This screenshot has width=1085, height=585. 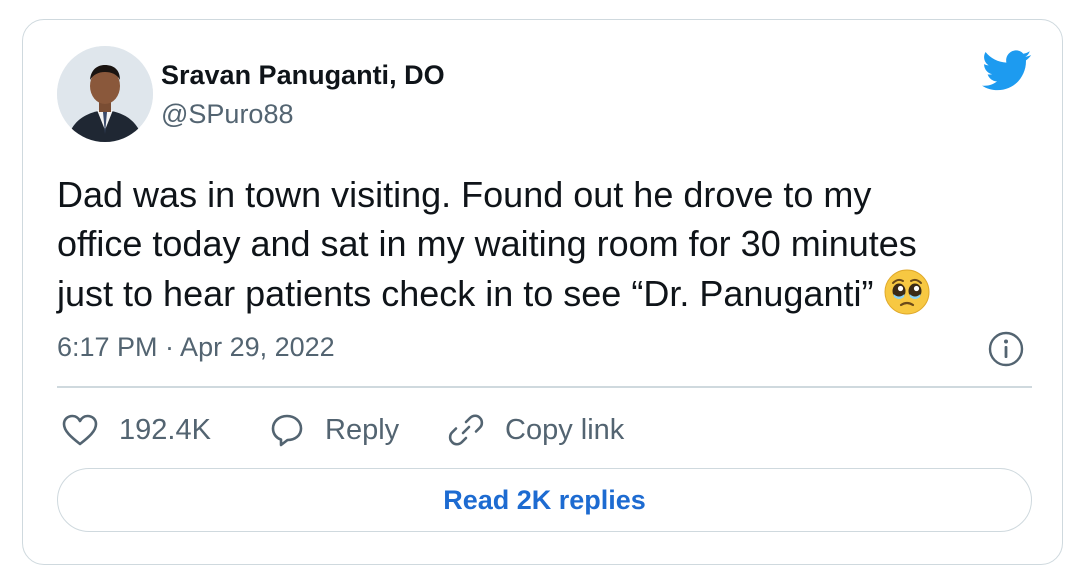 I want to click on reply-label: Reply, so click(x=362, y=429).